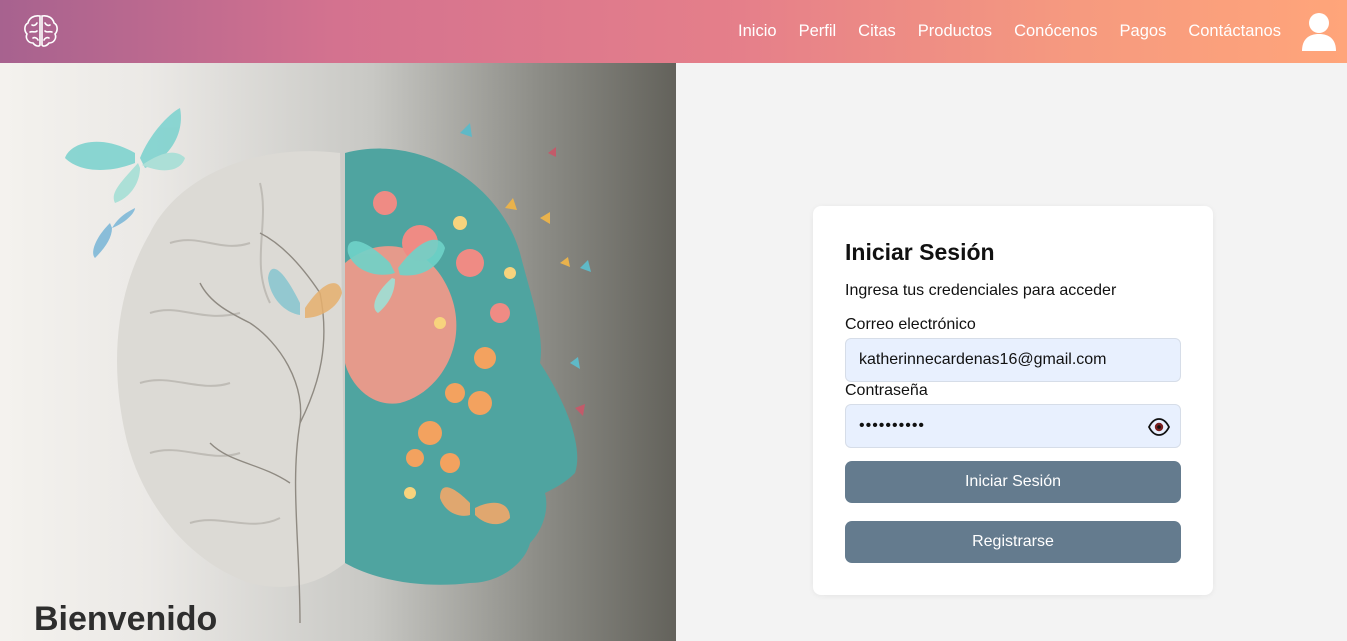 This screenshot has width=1347, height=641. I want to click on nav-link-conocenos: Conócenos, so click(1055, 31).